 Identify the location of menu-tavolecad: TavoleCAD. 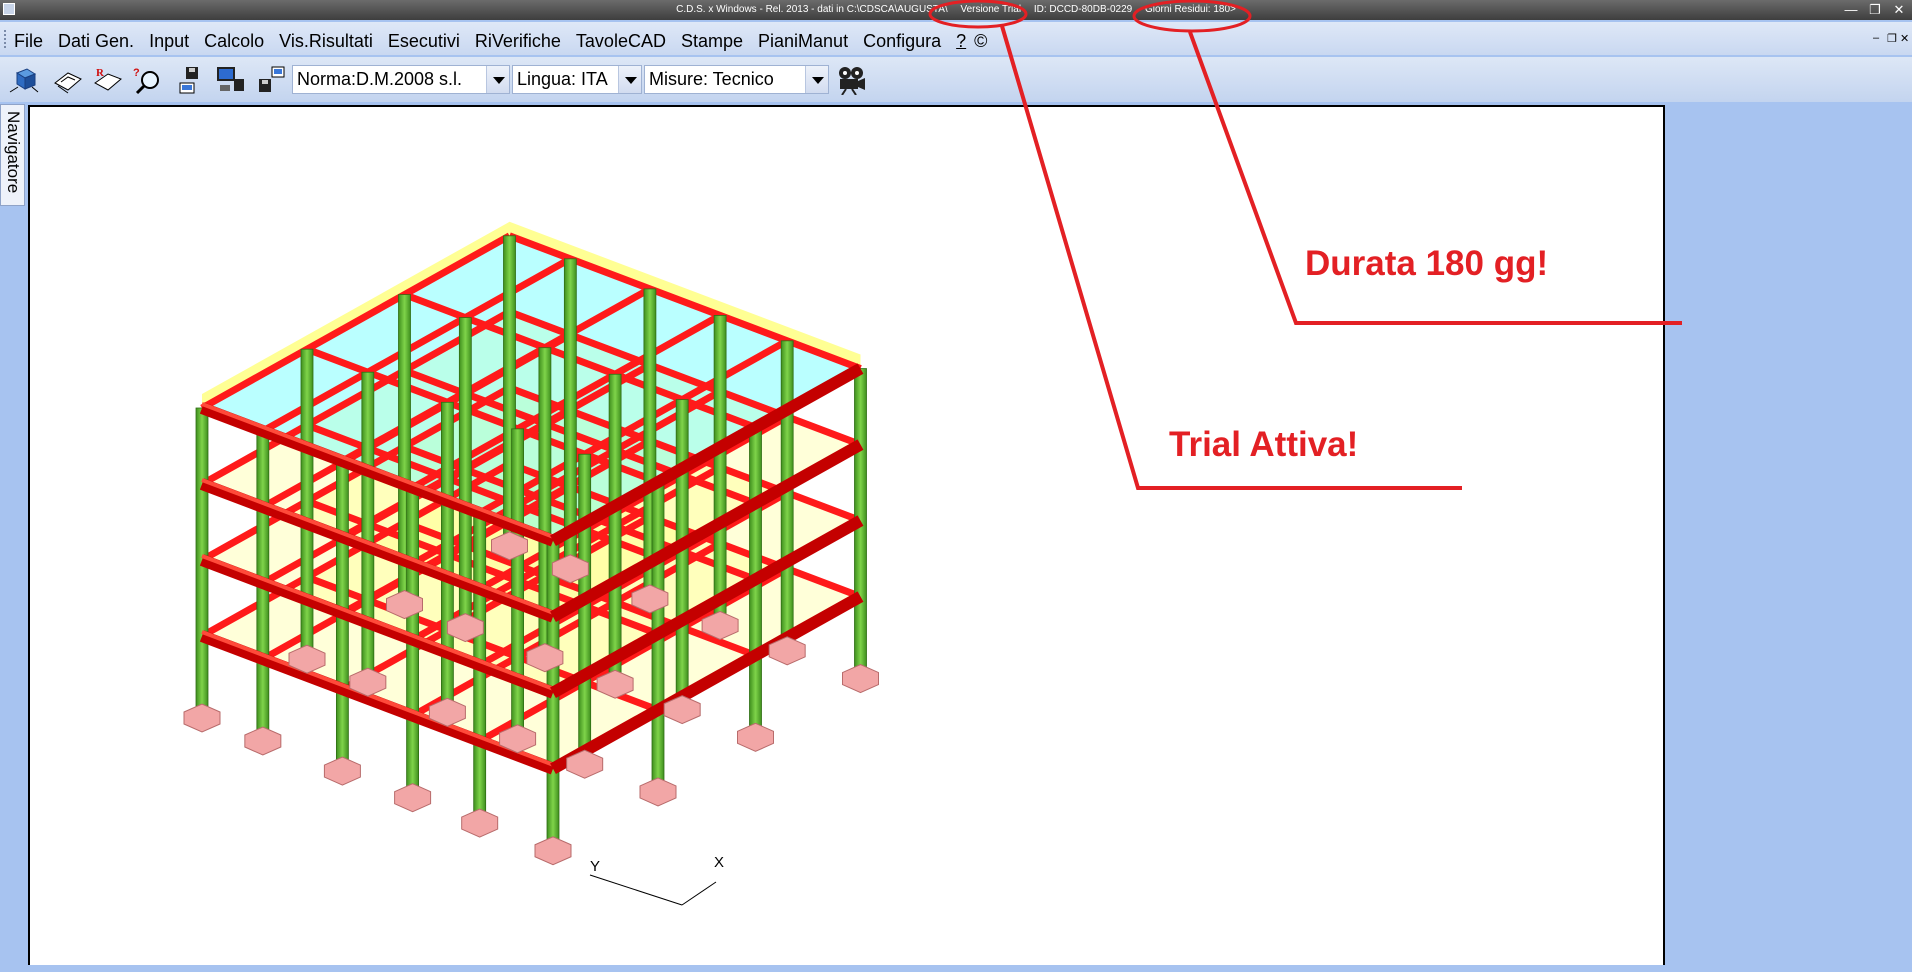
(621, 41).